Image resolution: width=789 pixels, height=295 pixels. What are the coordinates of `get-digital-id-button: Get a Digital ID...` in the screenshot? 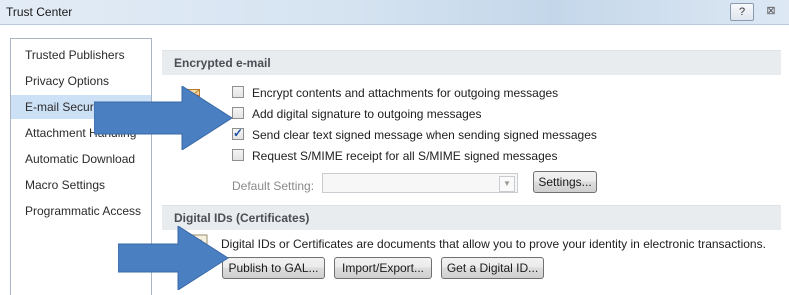 It's located at (492, 268).